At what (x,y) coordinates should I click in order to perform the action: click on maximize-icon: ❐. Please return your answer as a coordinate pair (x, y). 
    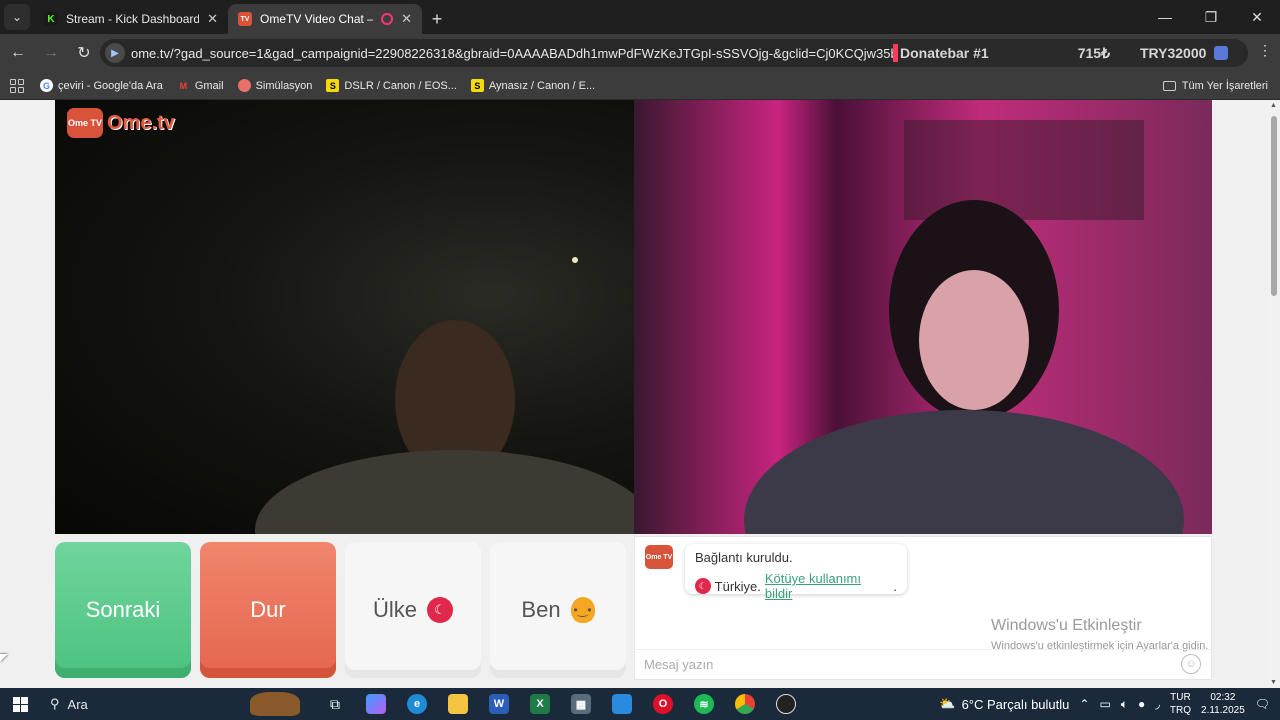
    Looking at the image, I should click on (1211, 17).